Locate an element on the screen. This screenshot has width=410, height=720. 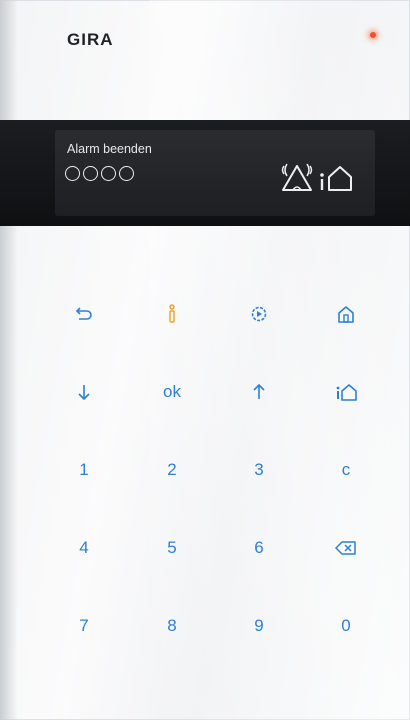
lcd-screen: Alarm beenden is located at coordinates (215, 173).